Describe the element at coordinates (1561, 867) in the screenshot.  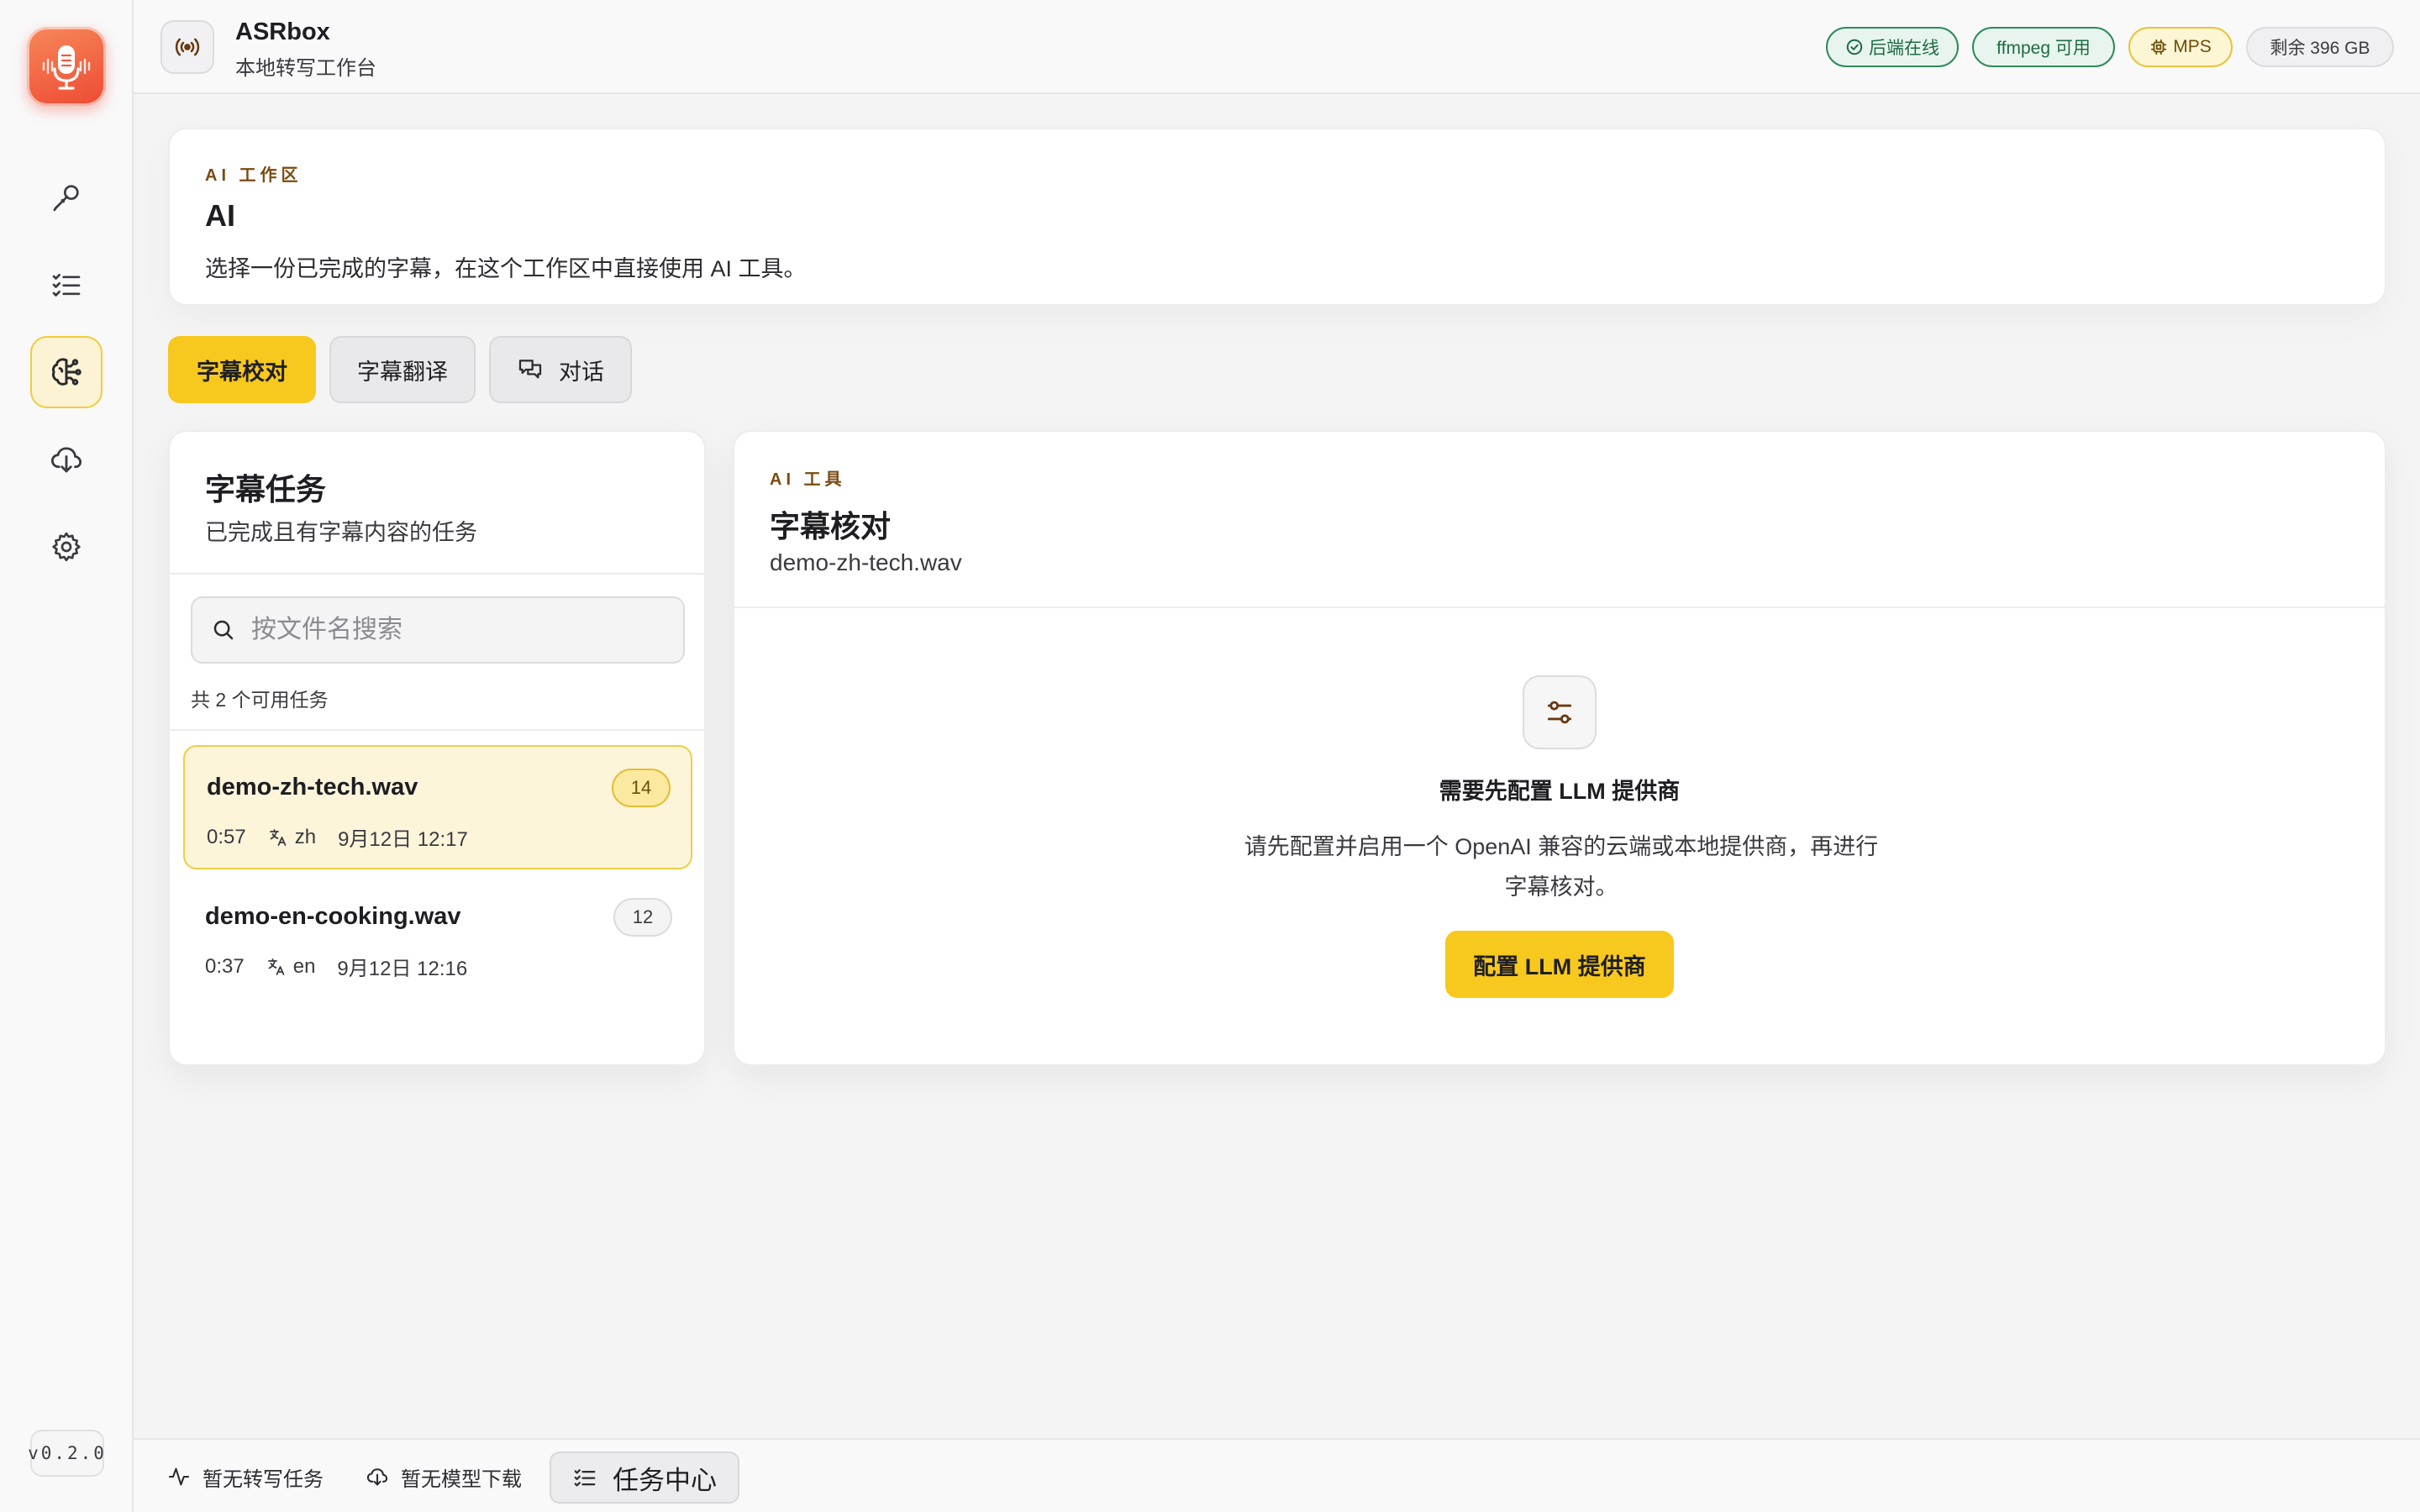
I see `empty-state-description: 请先配置并启用一个 OpenAI 兼容的云端或本地提供商，再进行字幕核对。` at that location.